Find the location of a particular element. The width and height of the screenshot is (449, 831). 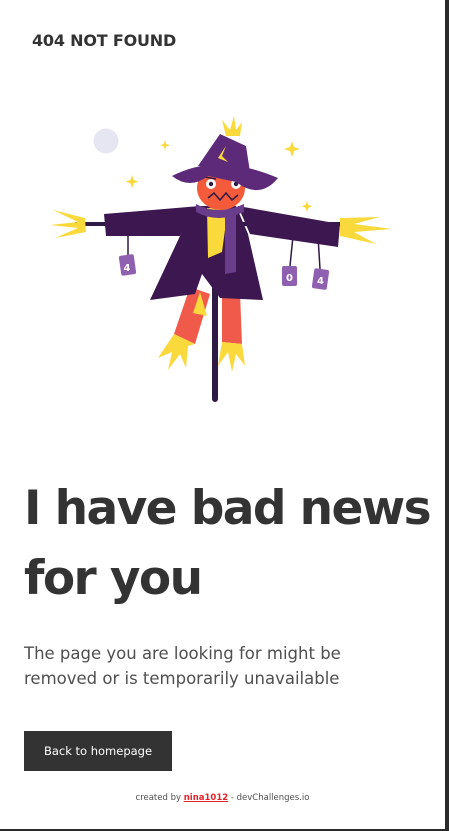

footer-prefix: created by is located at coordinates (158, 798).